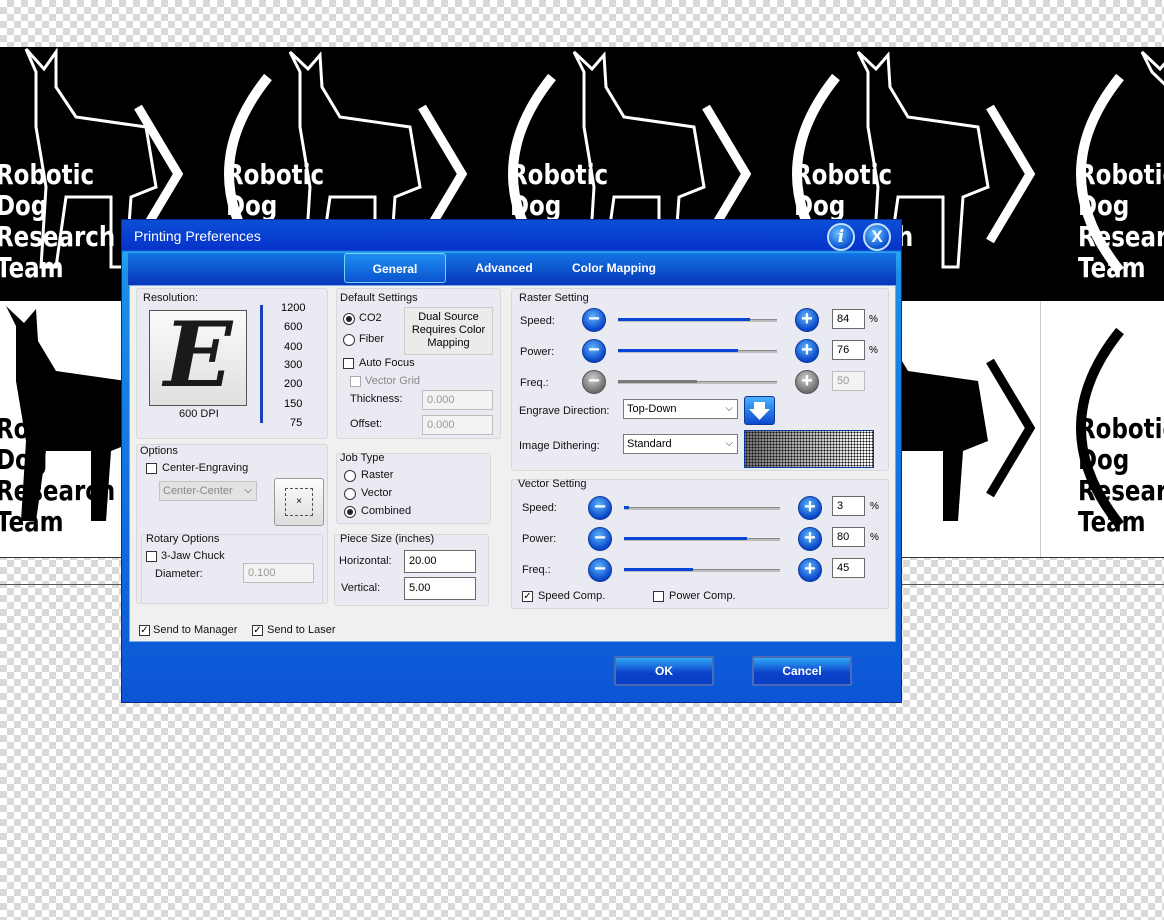 This screenshot has height=920, width=1164. I want to click on tab-color-mapping: Color Mapping, so click(614, 268).